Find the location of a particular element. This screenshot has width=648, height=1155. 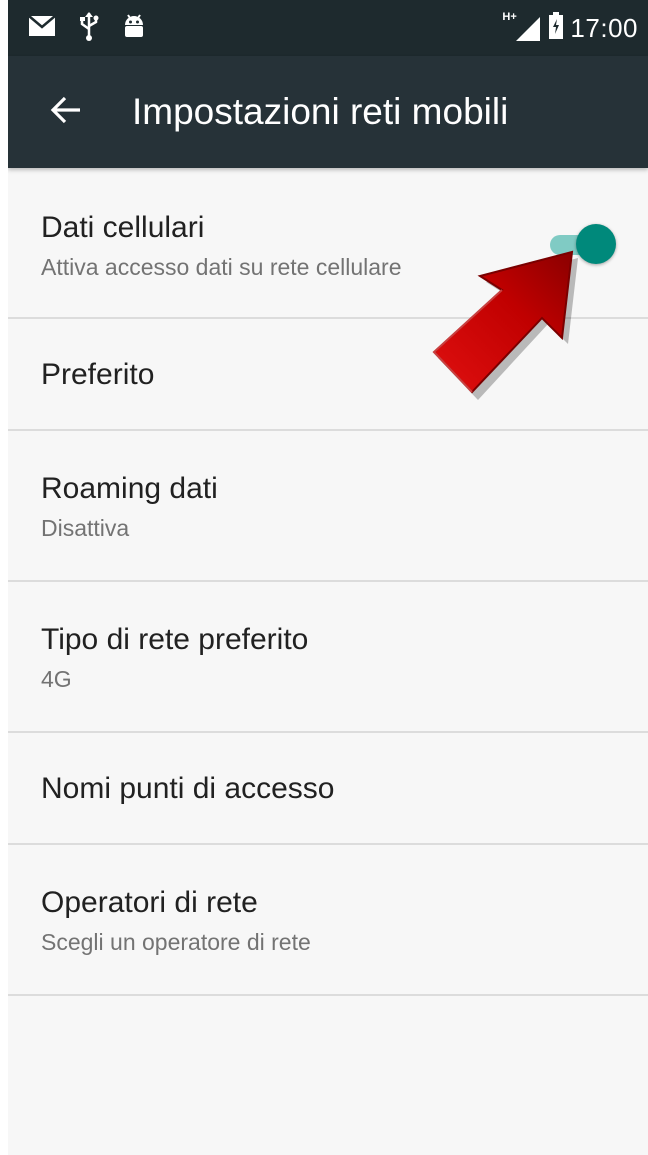

app-bar: Impostazioni reti mobili is located at coordinates (328, 112).